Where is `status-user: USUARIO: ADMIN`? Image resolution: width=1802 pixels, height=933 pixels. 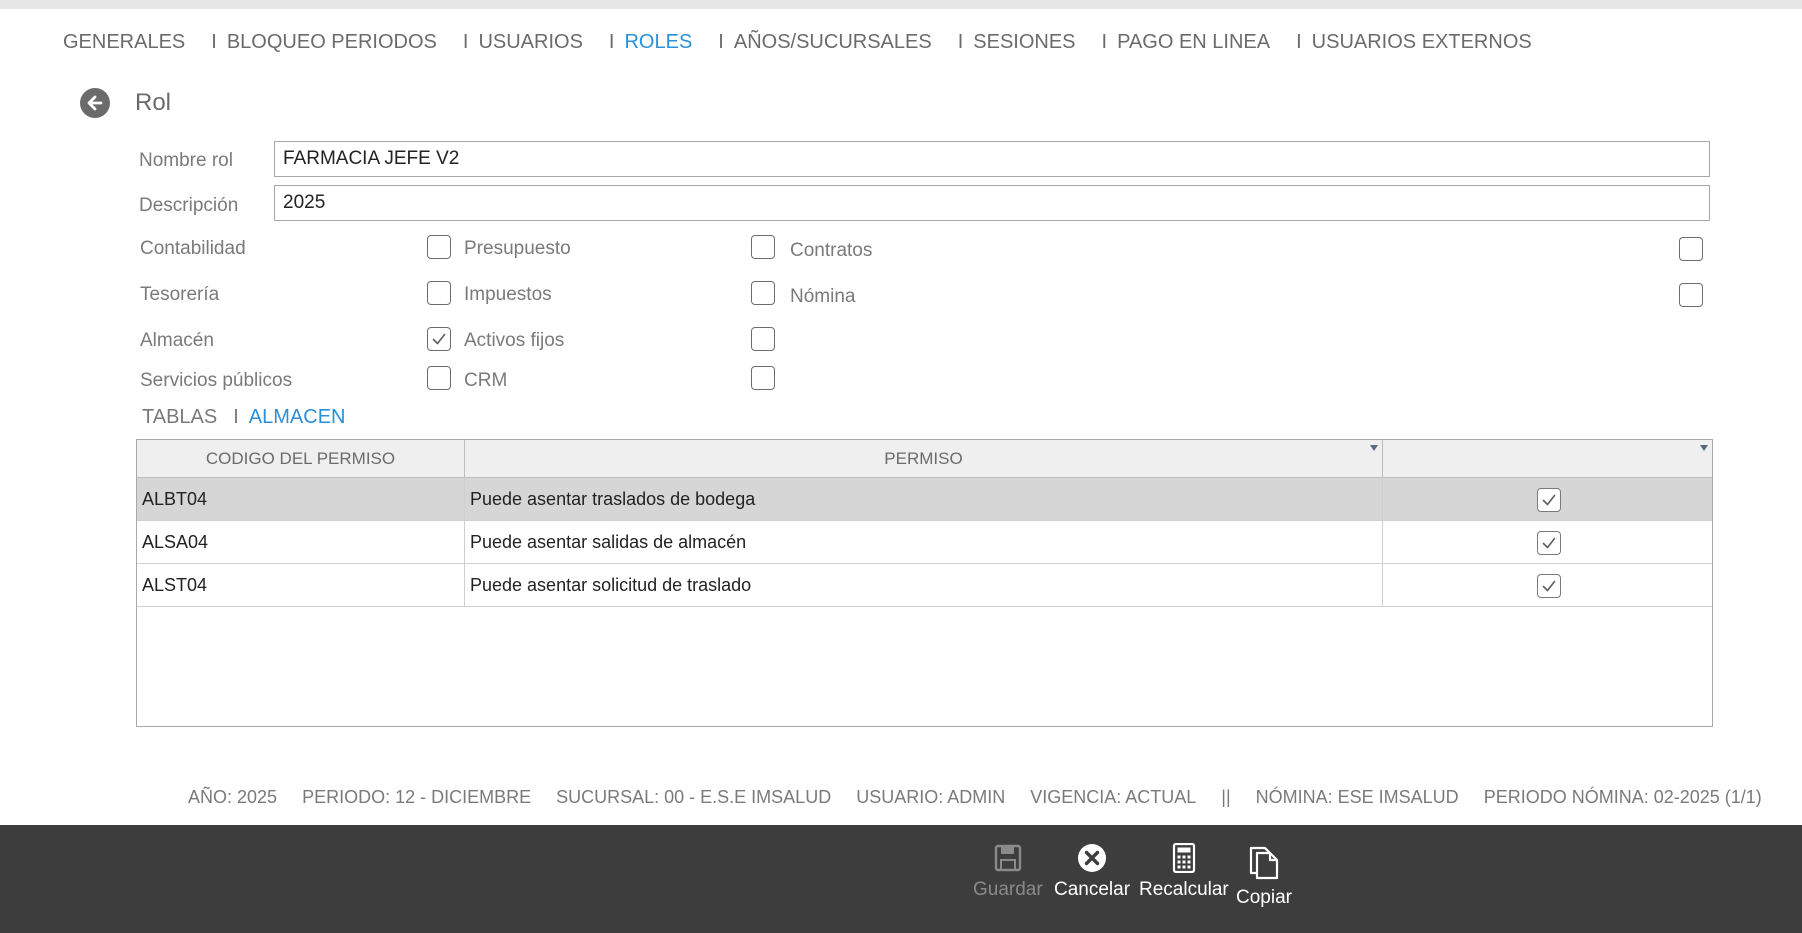 status-user: USUARIO: ADMIN is located at coordinates (931, 797).